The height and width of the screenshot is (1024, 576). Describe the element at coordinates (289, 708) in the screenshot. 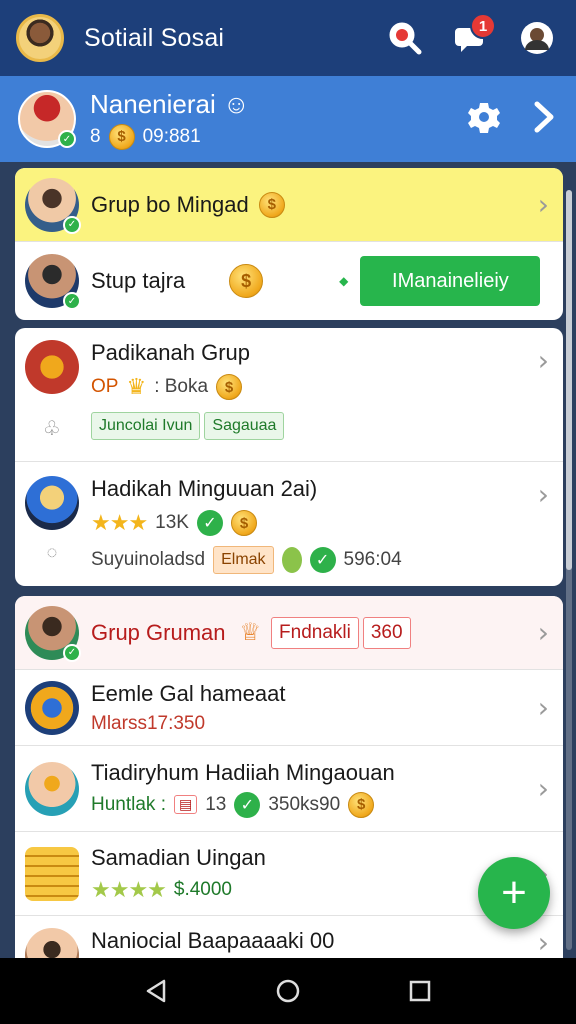

I see `list-item: Eemle Gal hameaat Mlarss17:350 ›` at that location.